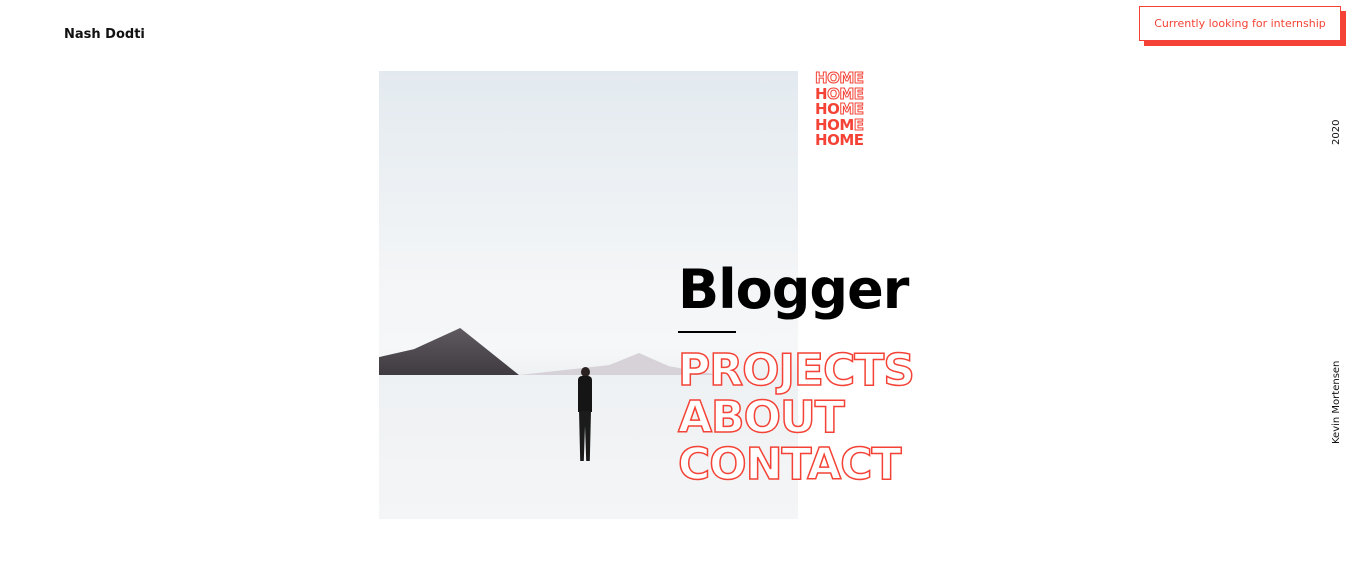  What do you see at coordinates (839, 109) in the screenshot?
I see `home-logo: HOME HOME HOME HOME HOME` at bounding box center [839, 109].